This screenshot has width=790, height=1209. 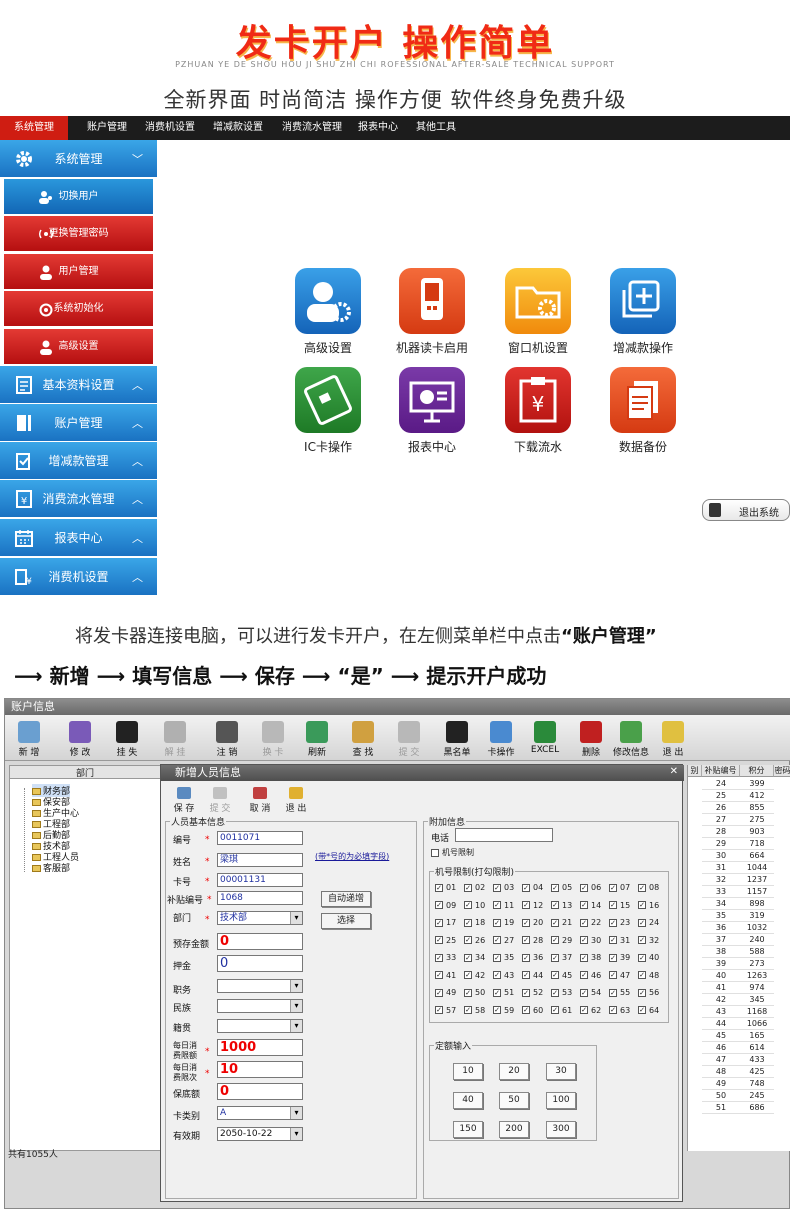 I want to click on nav-balance-adjust: 增减款设置, so click(x=238, y=128).